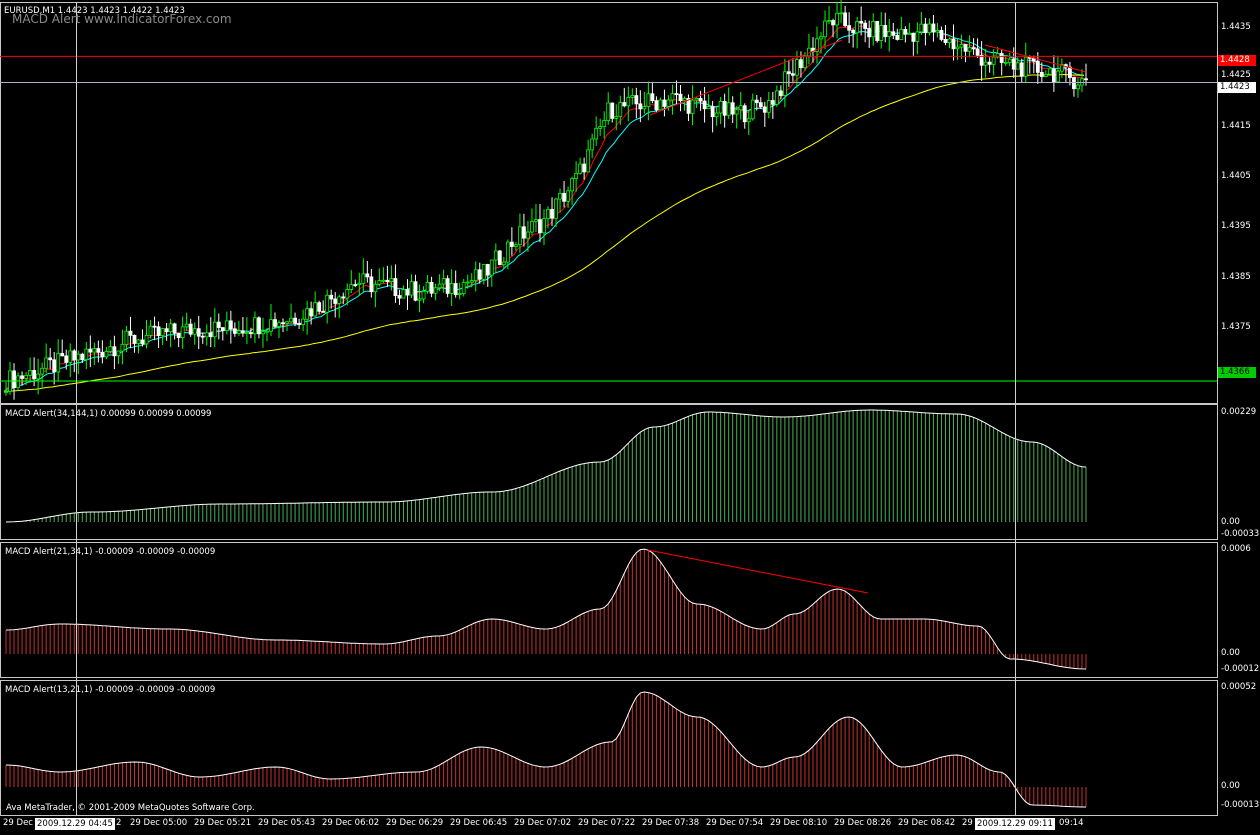  Describe the element at coordinates (287, 823) in the screenshot. I see `time-label: 29 Dec 05:43` at that location.